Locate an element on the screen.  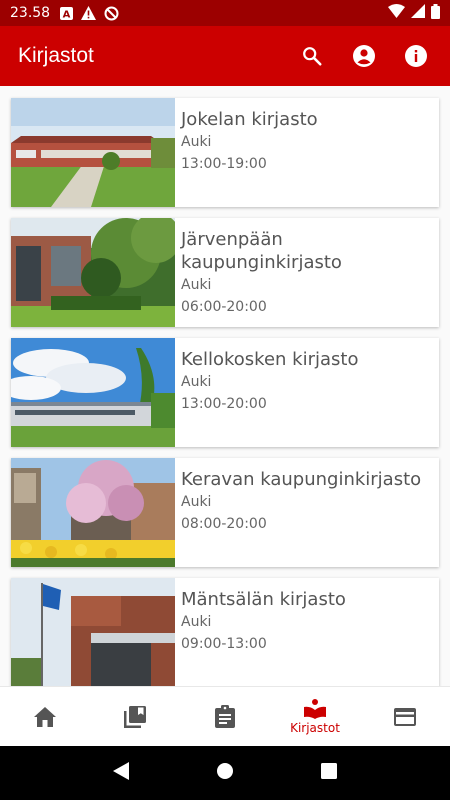
back-button is located at coordinates (121, 773).